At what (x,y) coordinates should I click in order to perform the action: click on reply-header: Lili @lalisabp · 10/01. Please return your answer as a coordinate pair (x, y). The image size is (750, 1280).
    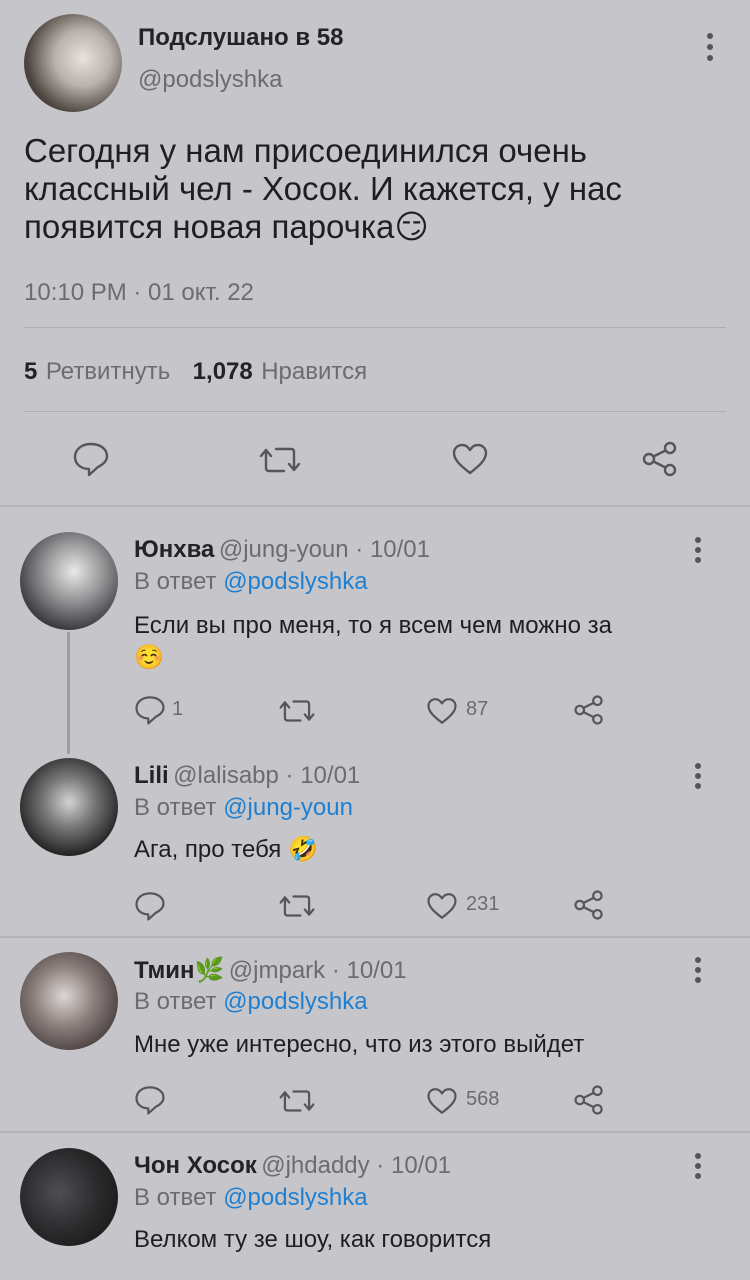
    Looking at the image, I should click on (247, 776).